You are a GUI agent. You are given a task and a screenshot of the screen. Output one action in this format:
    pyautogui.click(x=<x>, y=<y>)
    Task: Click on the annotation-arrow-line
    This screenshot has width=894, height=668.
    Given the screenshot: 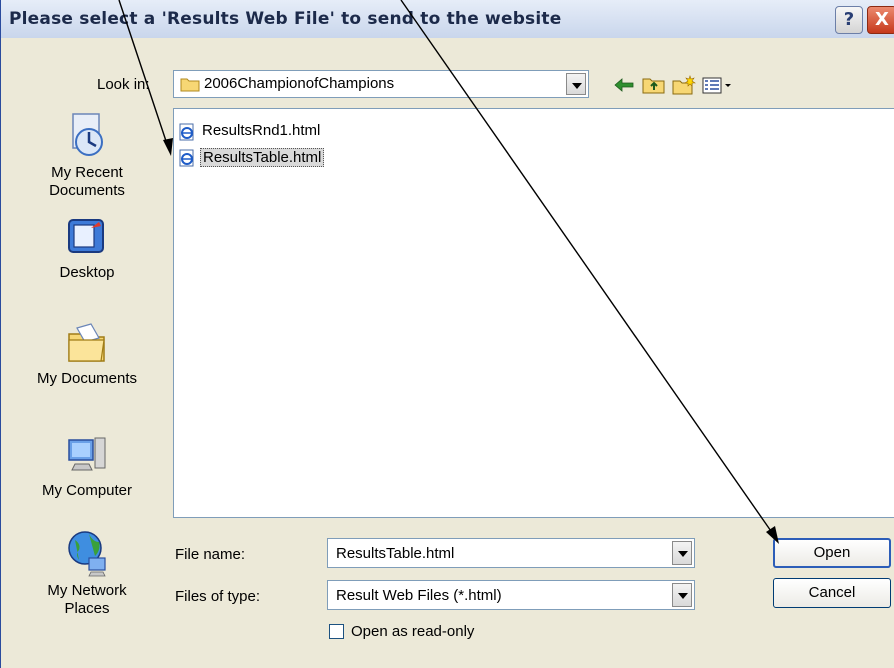 What is the action you would take?
    pyautogui.click(x=143, y=72)
    